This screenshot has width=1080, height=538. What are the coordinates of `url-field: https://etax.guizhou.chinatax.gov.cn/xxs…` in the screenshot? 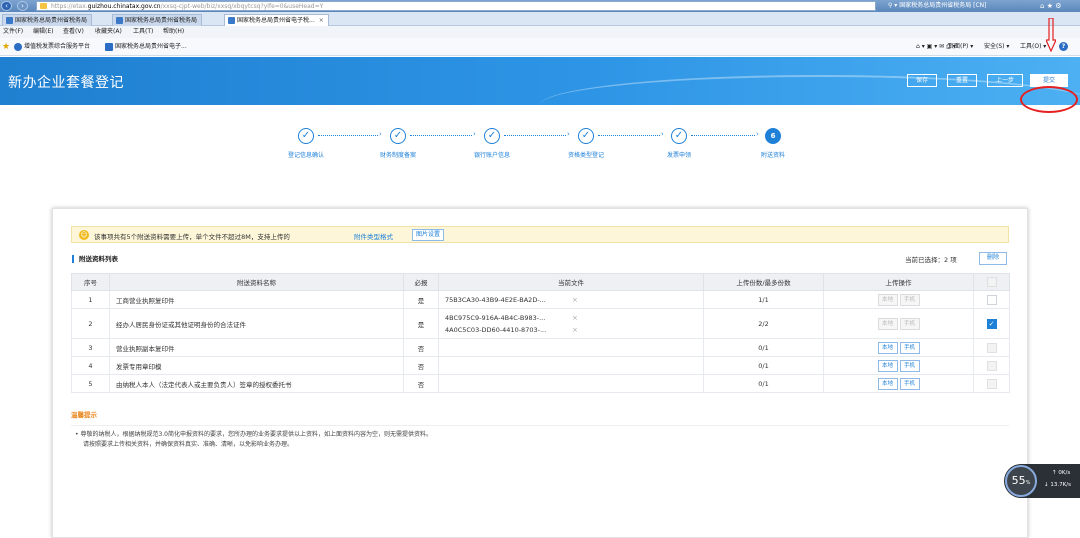 It's located at (456, 6).